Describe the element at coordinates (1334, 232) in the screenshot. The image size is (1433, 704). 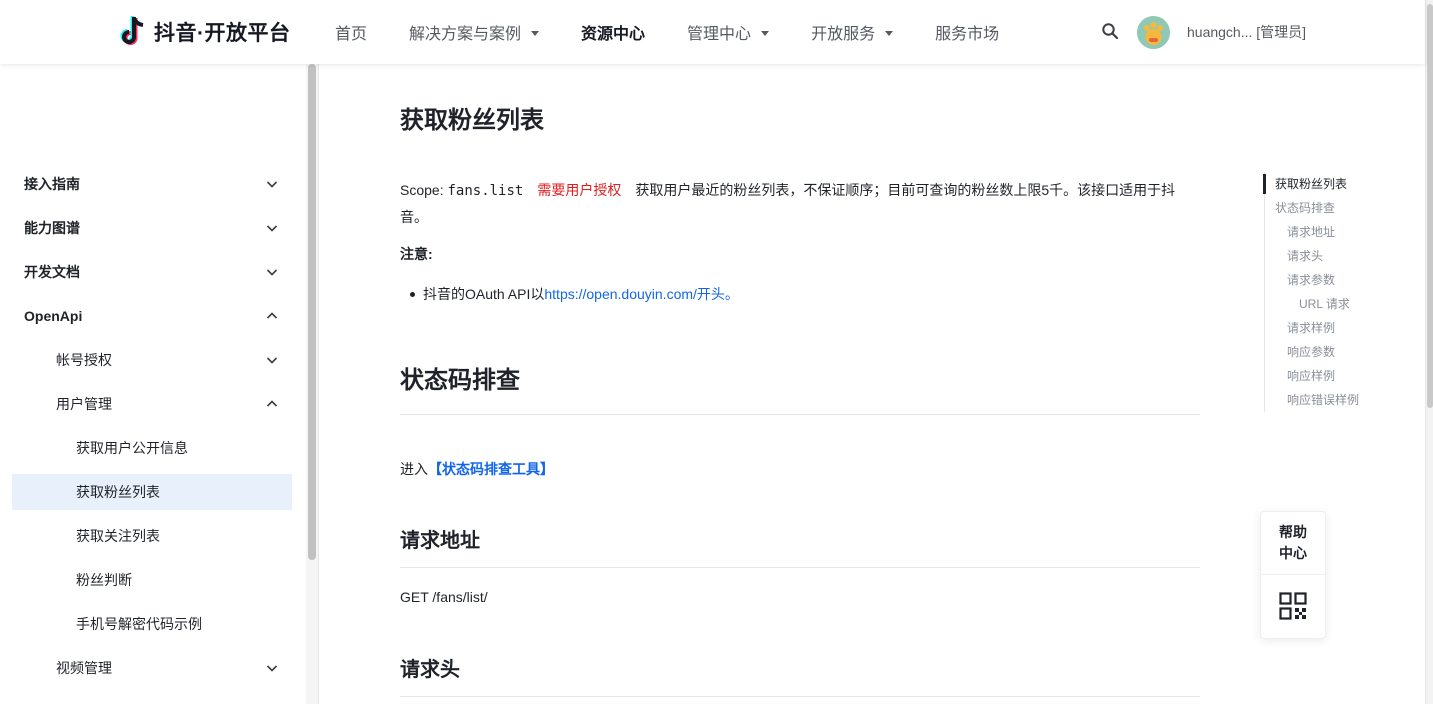
I see `toc-item-2: 请求地址` at that location.